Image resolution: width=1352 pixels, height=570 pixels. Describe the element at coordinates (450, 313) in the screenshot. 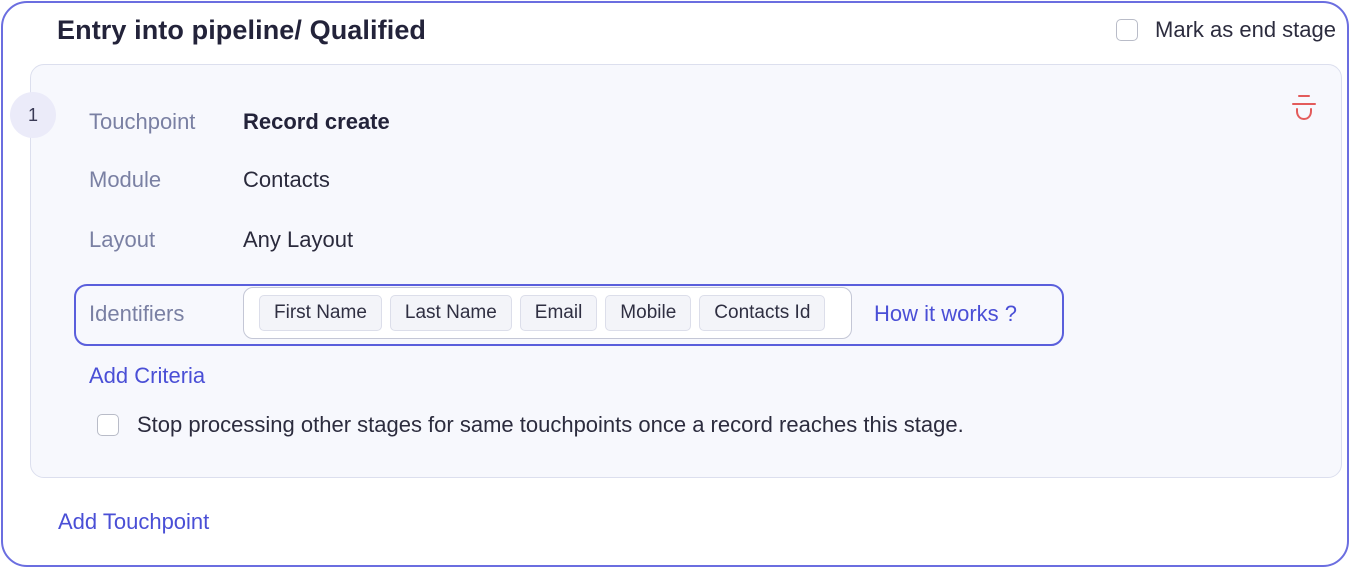

I see `identifier-chip-last-name: Last Name` at that location.